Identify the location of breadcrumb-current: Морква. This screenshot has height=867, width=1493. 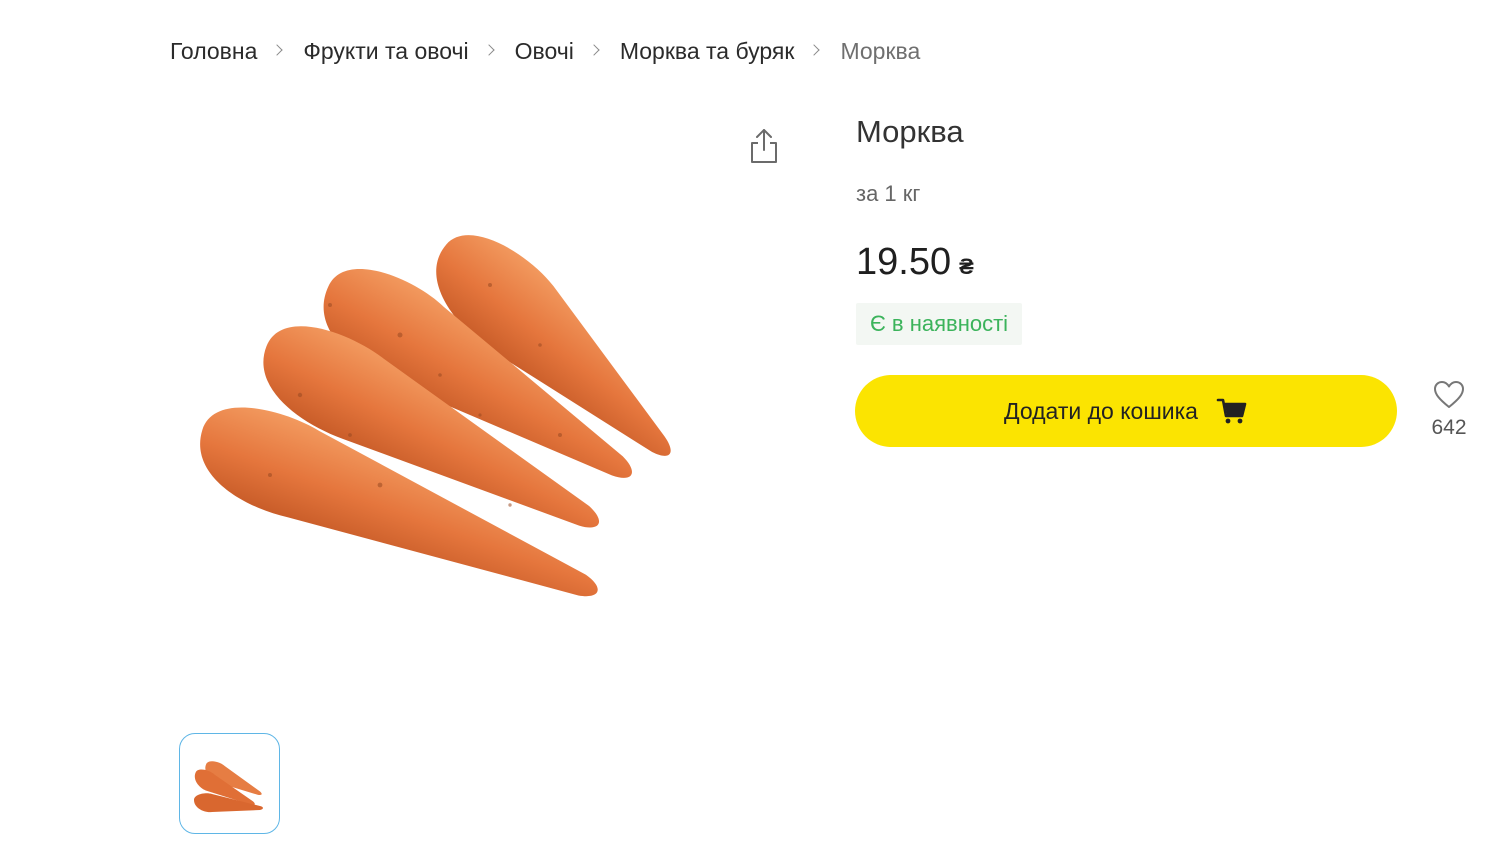
(880, 51).